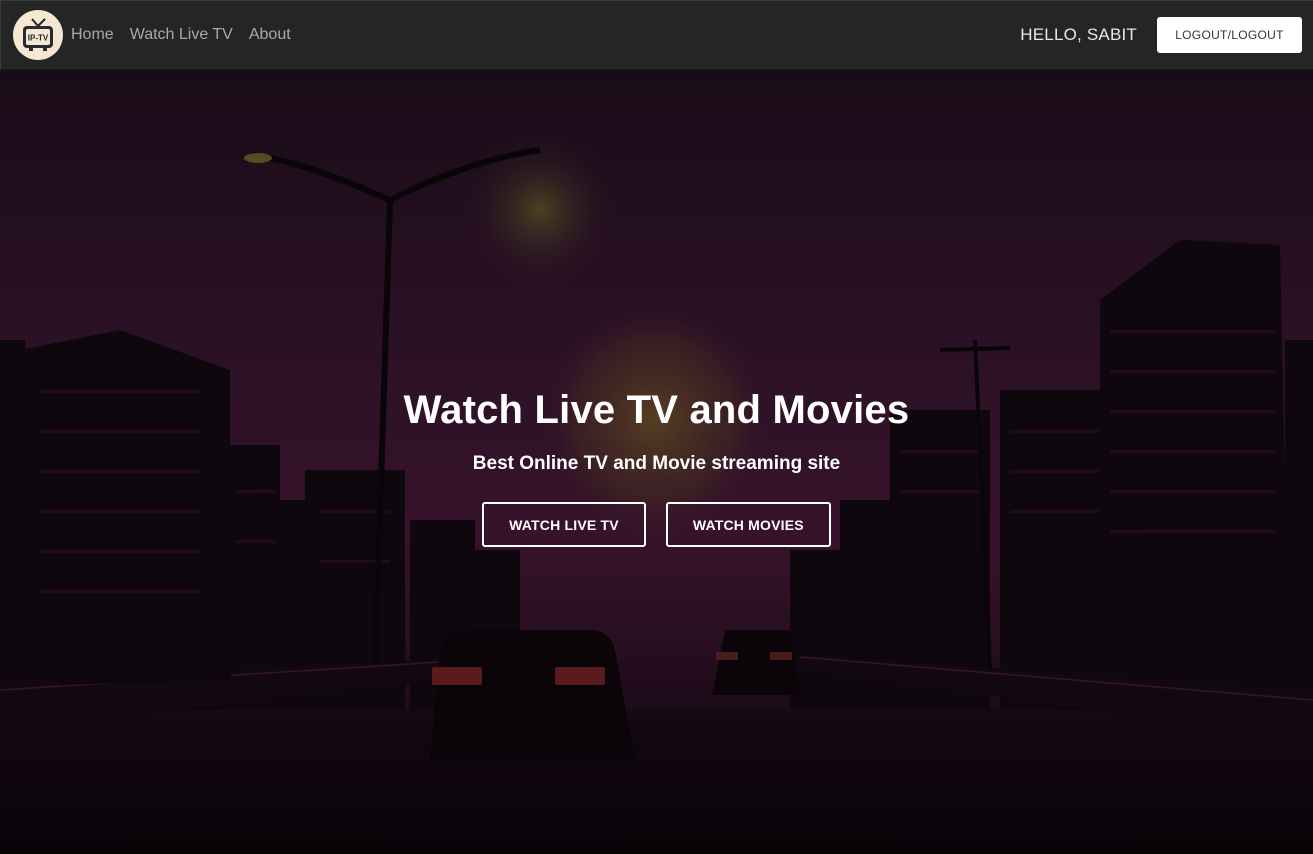 The image size is (1313, 854). I want to click on nav-user-area: HELLO, SABIT LOGOUT/LOGOUT, so click(1161, 35).